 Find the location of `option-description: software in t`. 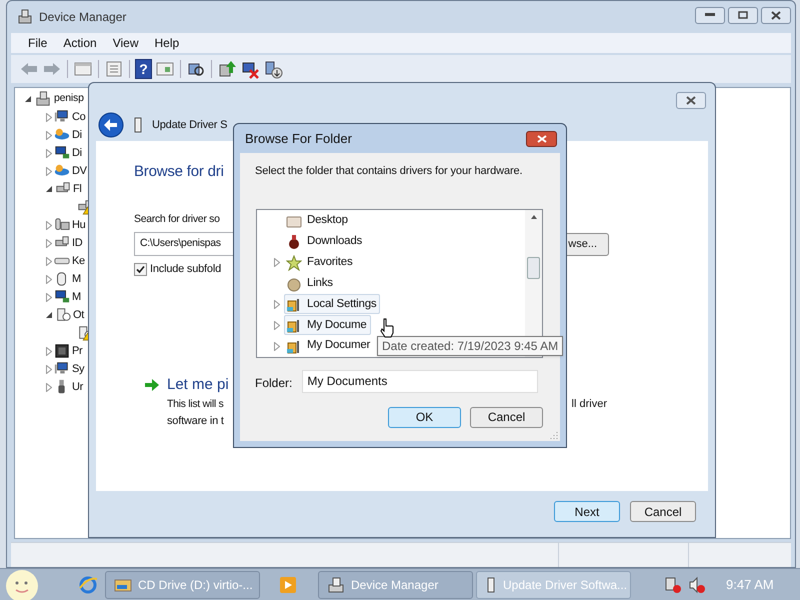

option-description: software in t is located at coordinates (195, 421).